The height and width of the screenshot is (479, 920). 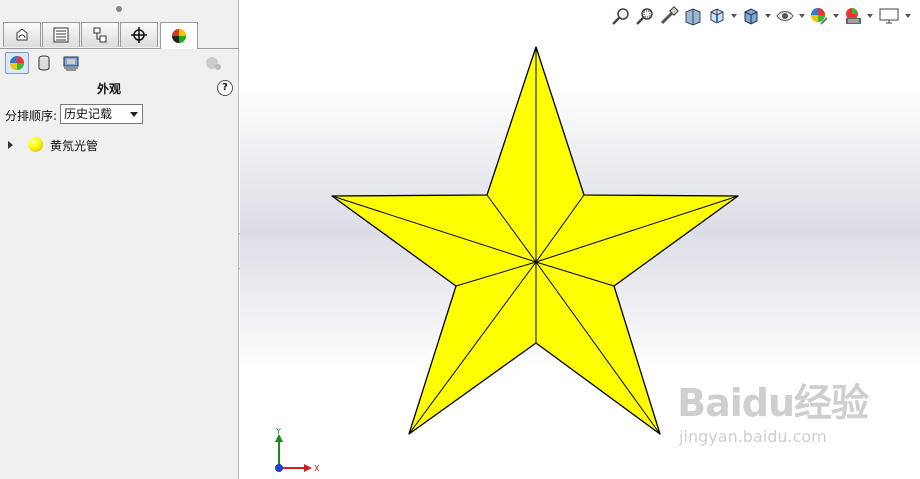 I want to click on tab-dimxpert, so click(x=139, y=34).